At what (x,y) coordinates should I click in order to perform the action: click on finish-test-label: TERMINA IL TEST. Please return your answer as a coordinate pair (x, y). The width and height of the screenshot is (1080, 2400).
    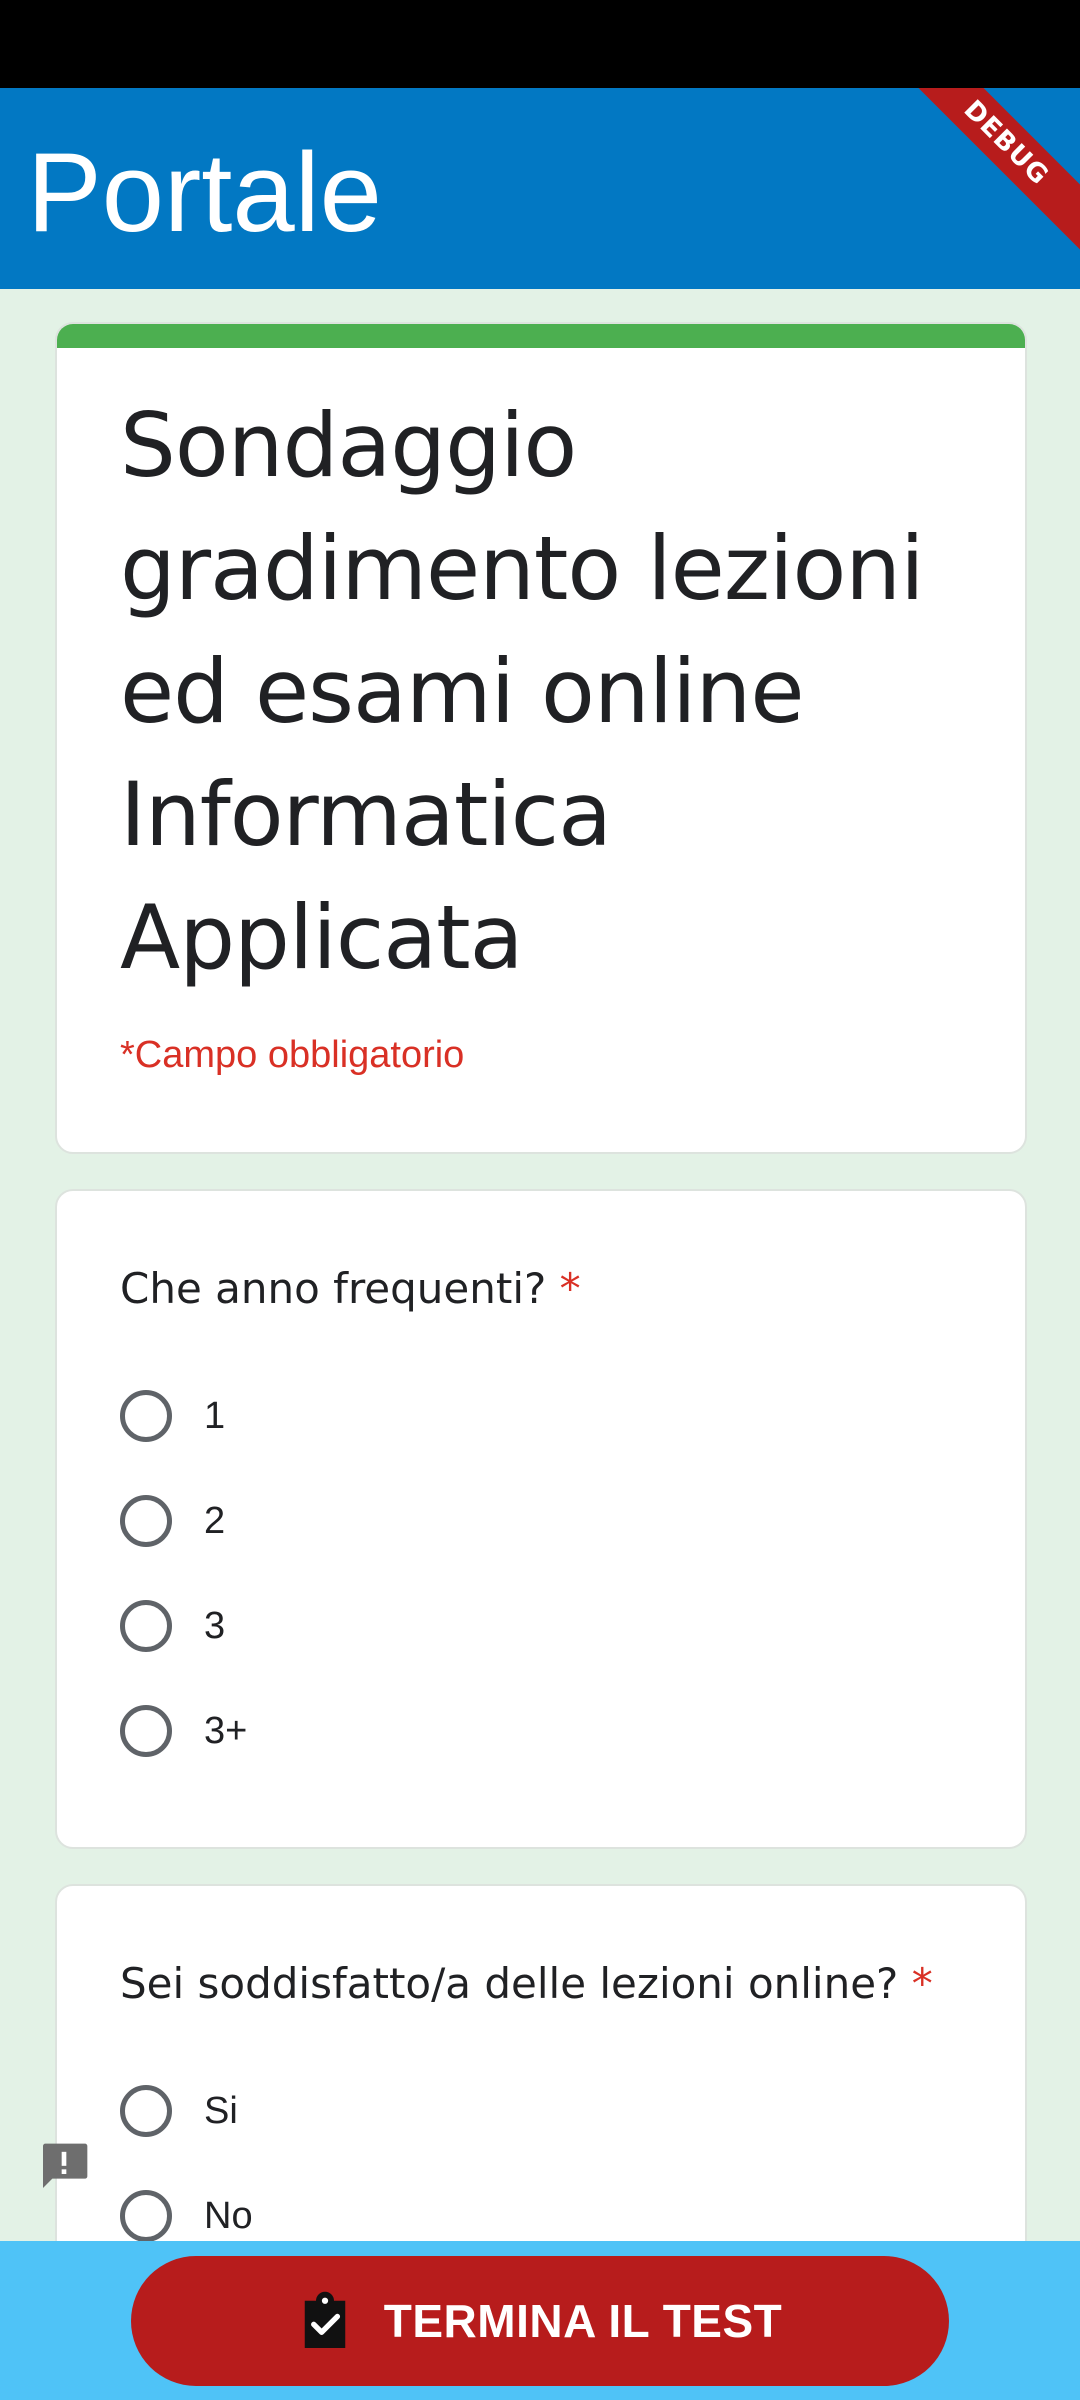
    Looking at the image, I should click on (583, 2321).